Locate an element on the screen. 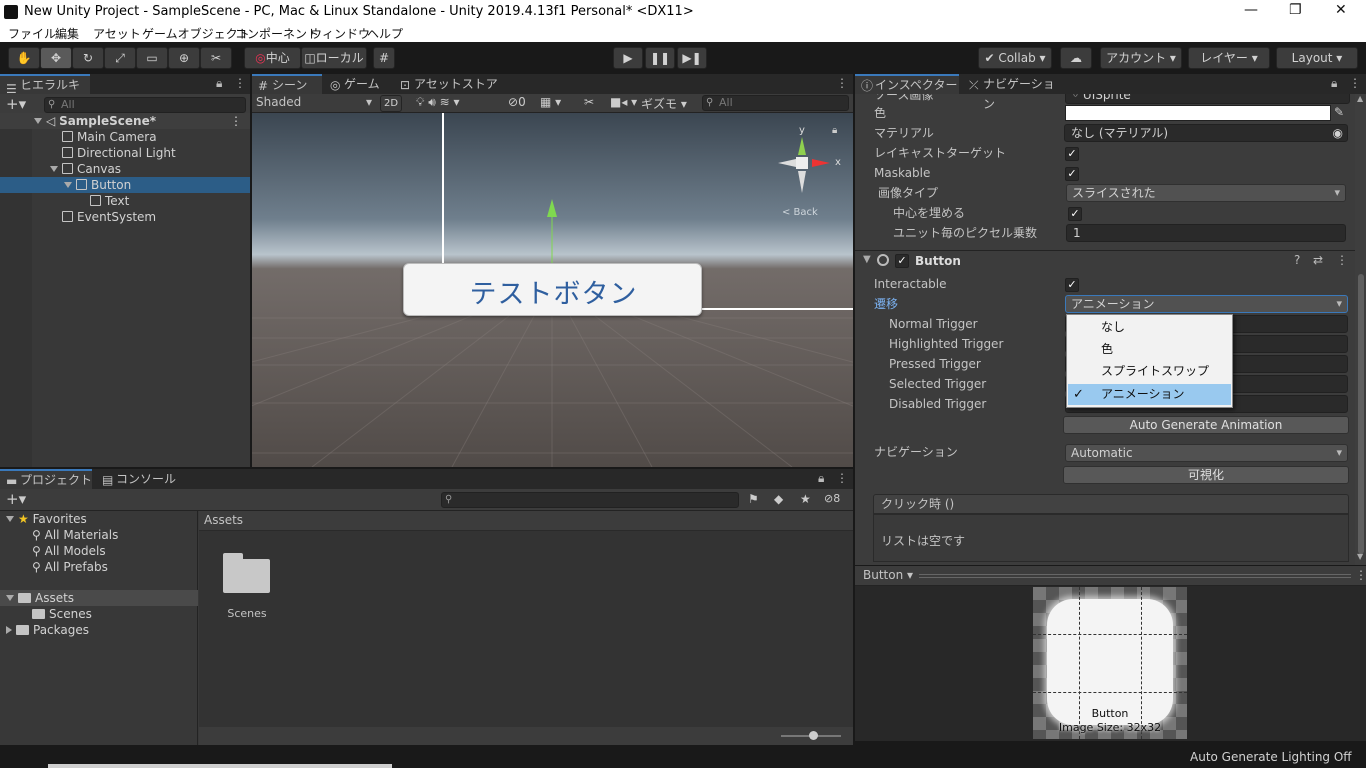 This screenshot has width=1366, height=768. rect-tool-icon: ▭ is located at coordinates (152, 58).